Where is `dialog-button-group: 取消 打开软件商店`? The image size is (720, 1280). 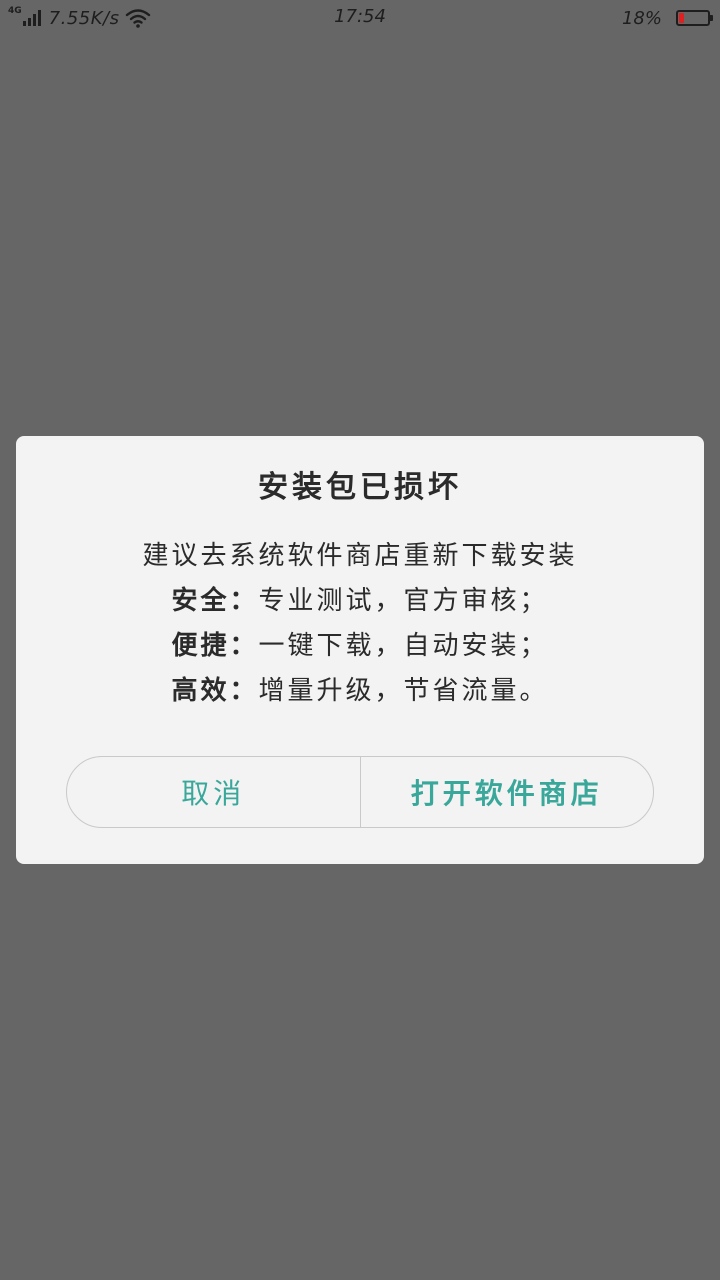 dialog-button-group: 取消 打开软件商店 is located at coordinates (360, 792).